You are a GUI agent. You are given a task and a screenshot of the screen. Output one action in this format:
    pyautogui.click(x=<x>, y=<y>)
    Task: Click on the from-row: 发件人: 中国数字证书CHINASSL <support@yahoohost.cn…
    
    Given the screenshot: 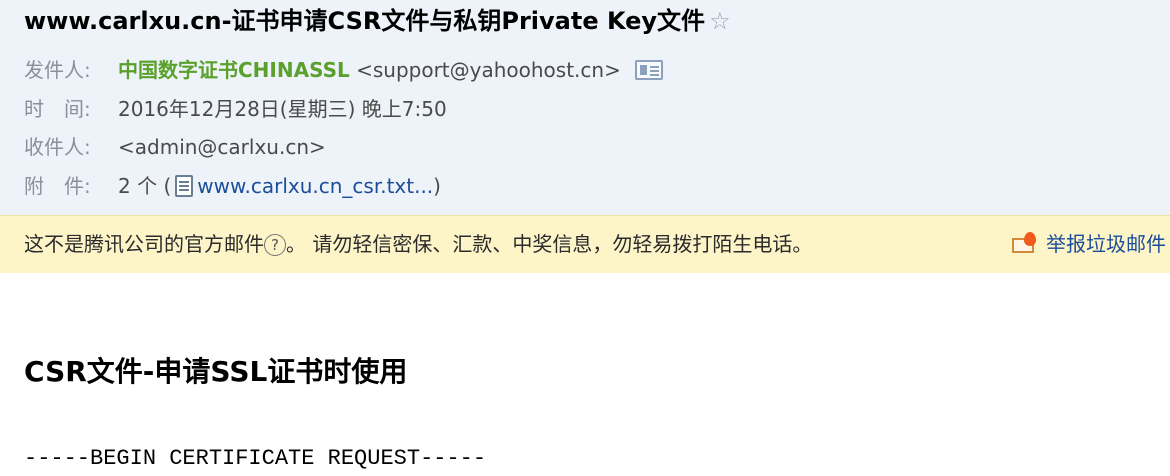 What is the action you would take?
    pyautogui.click(x=343, y=70)
    